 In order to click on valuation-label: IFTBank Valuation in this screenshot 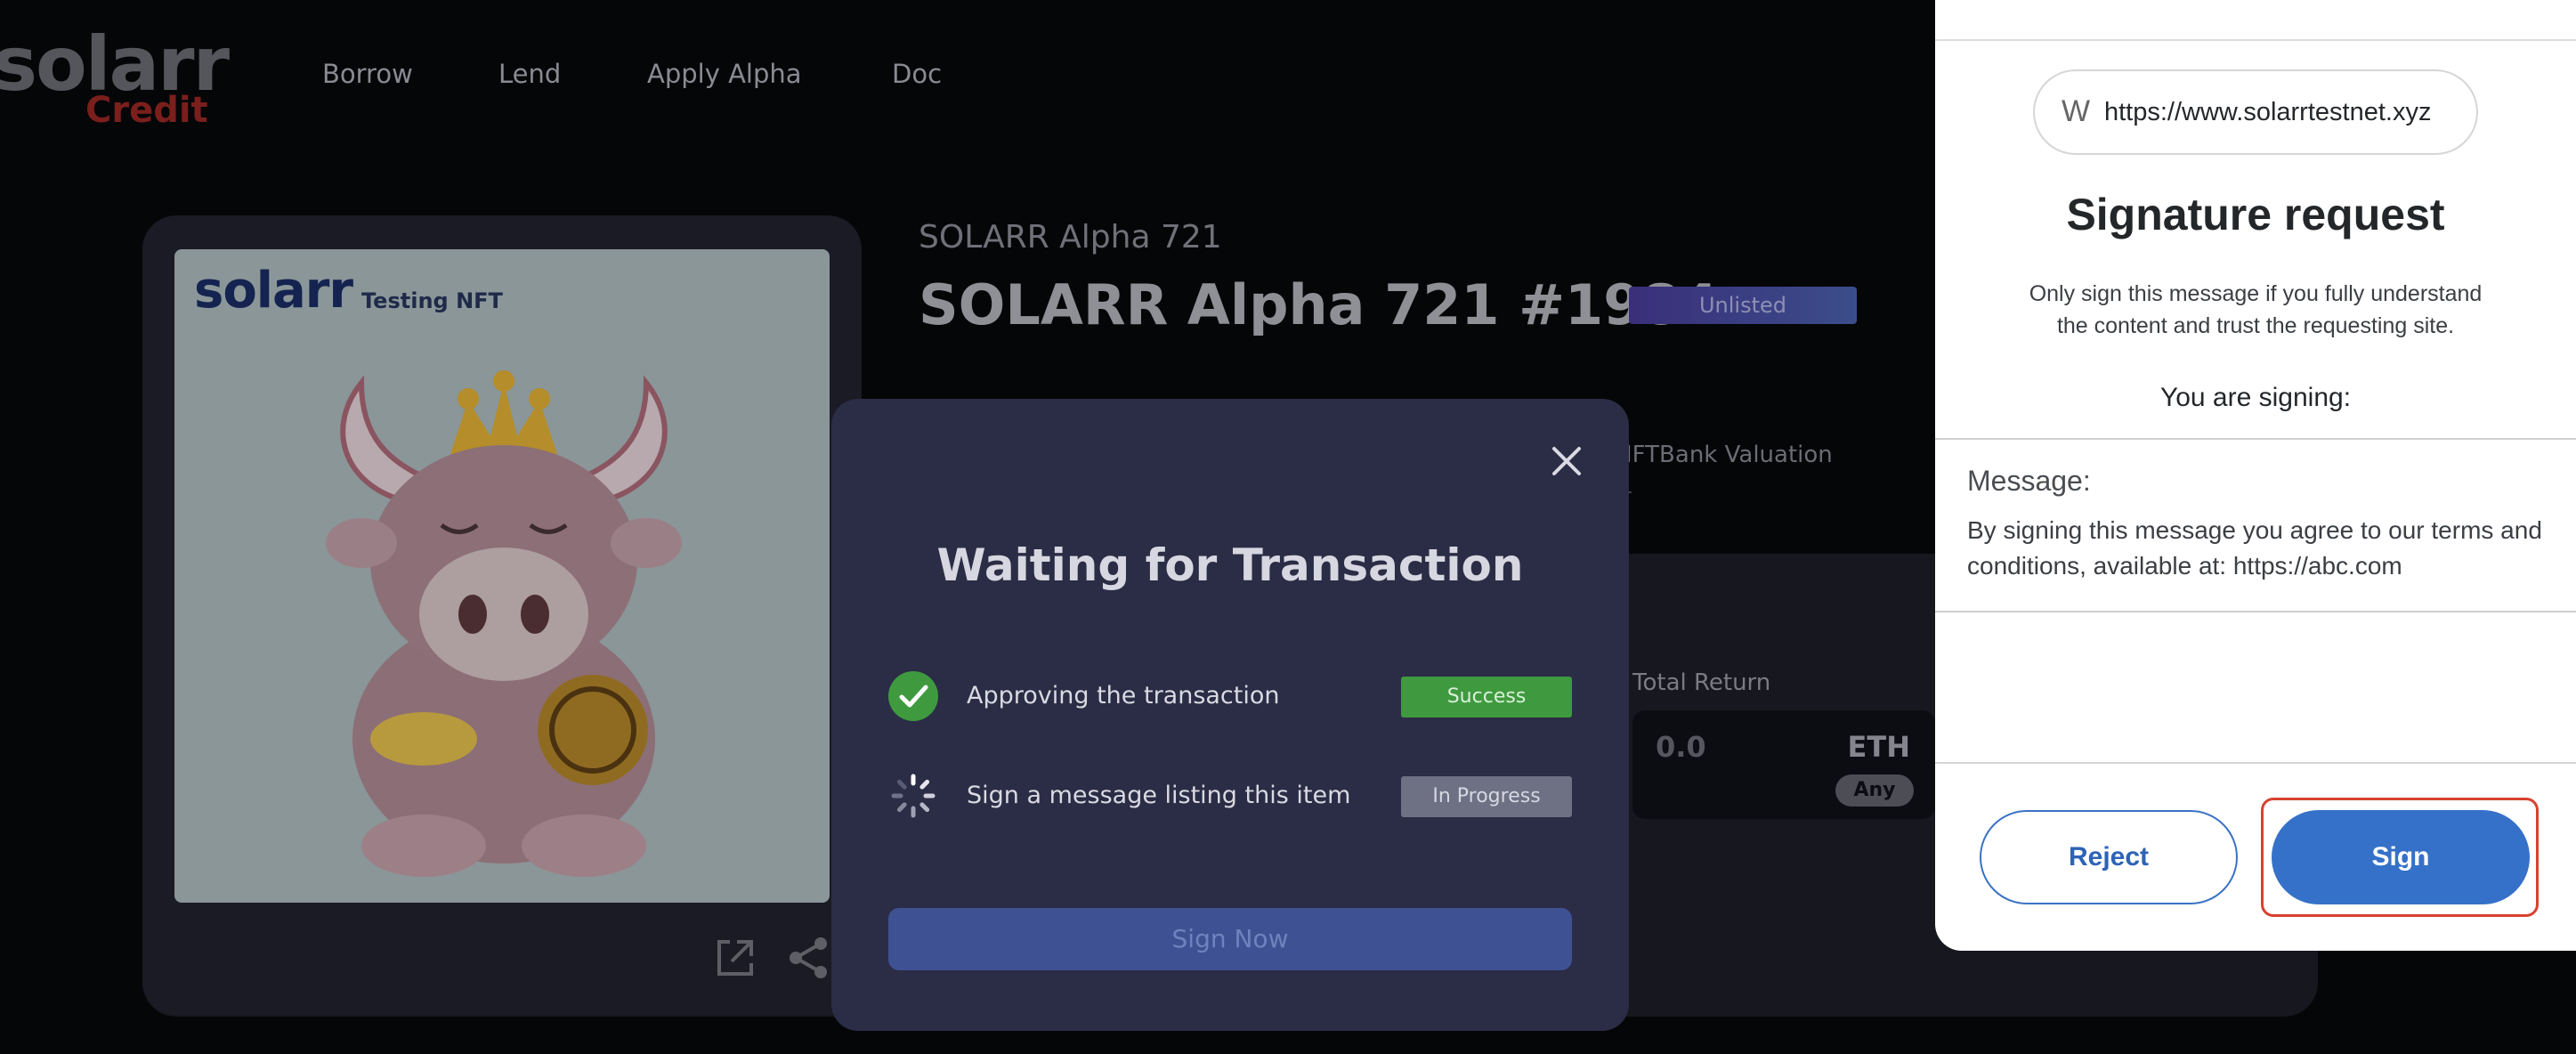, I will do `click(1729, 455)`.